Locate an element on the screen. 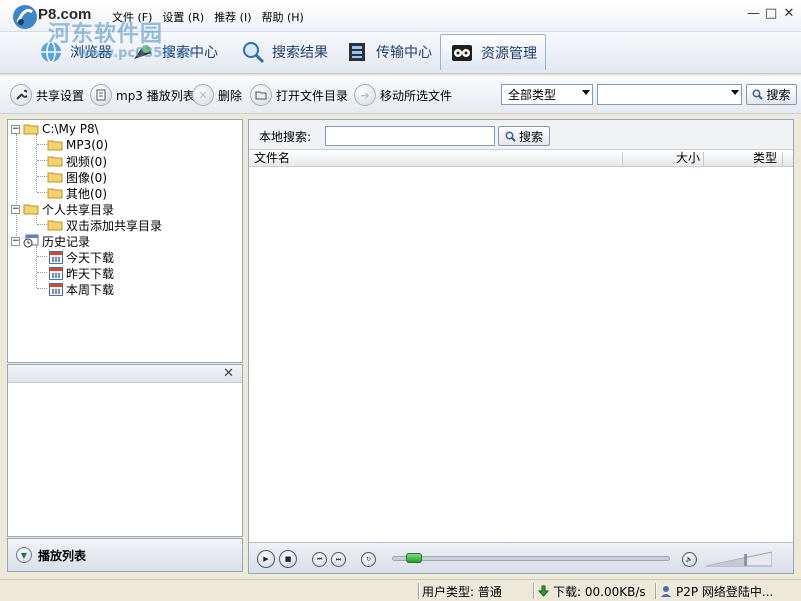  menu-recommend: 推荐 (I) is located at coordinates (232, 17).